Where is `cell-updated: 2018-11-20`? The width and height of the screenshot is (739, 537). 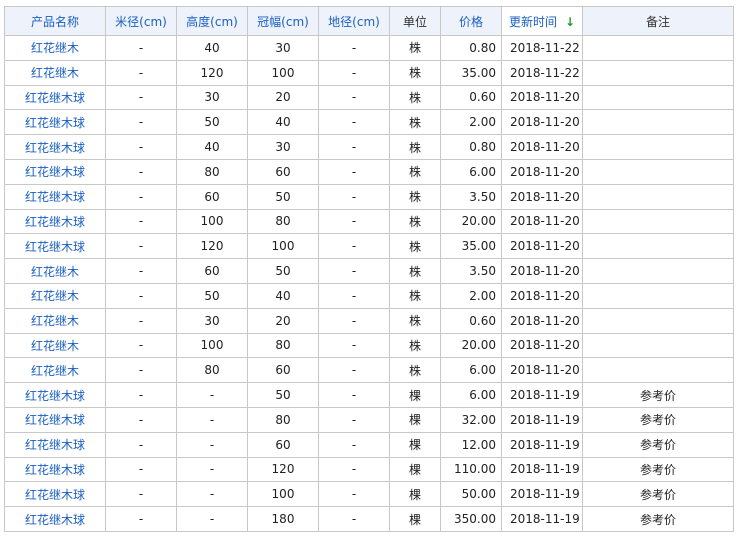 cell-updated: 2018-11-20 is located at coordinates (542, 295).